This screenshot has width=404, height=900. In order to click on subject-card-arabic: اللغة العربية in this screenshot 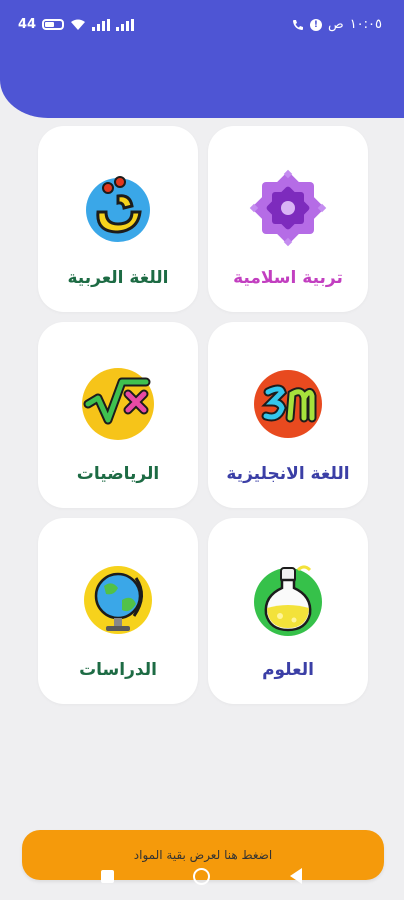, I will do `click(118, 219)`.